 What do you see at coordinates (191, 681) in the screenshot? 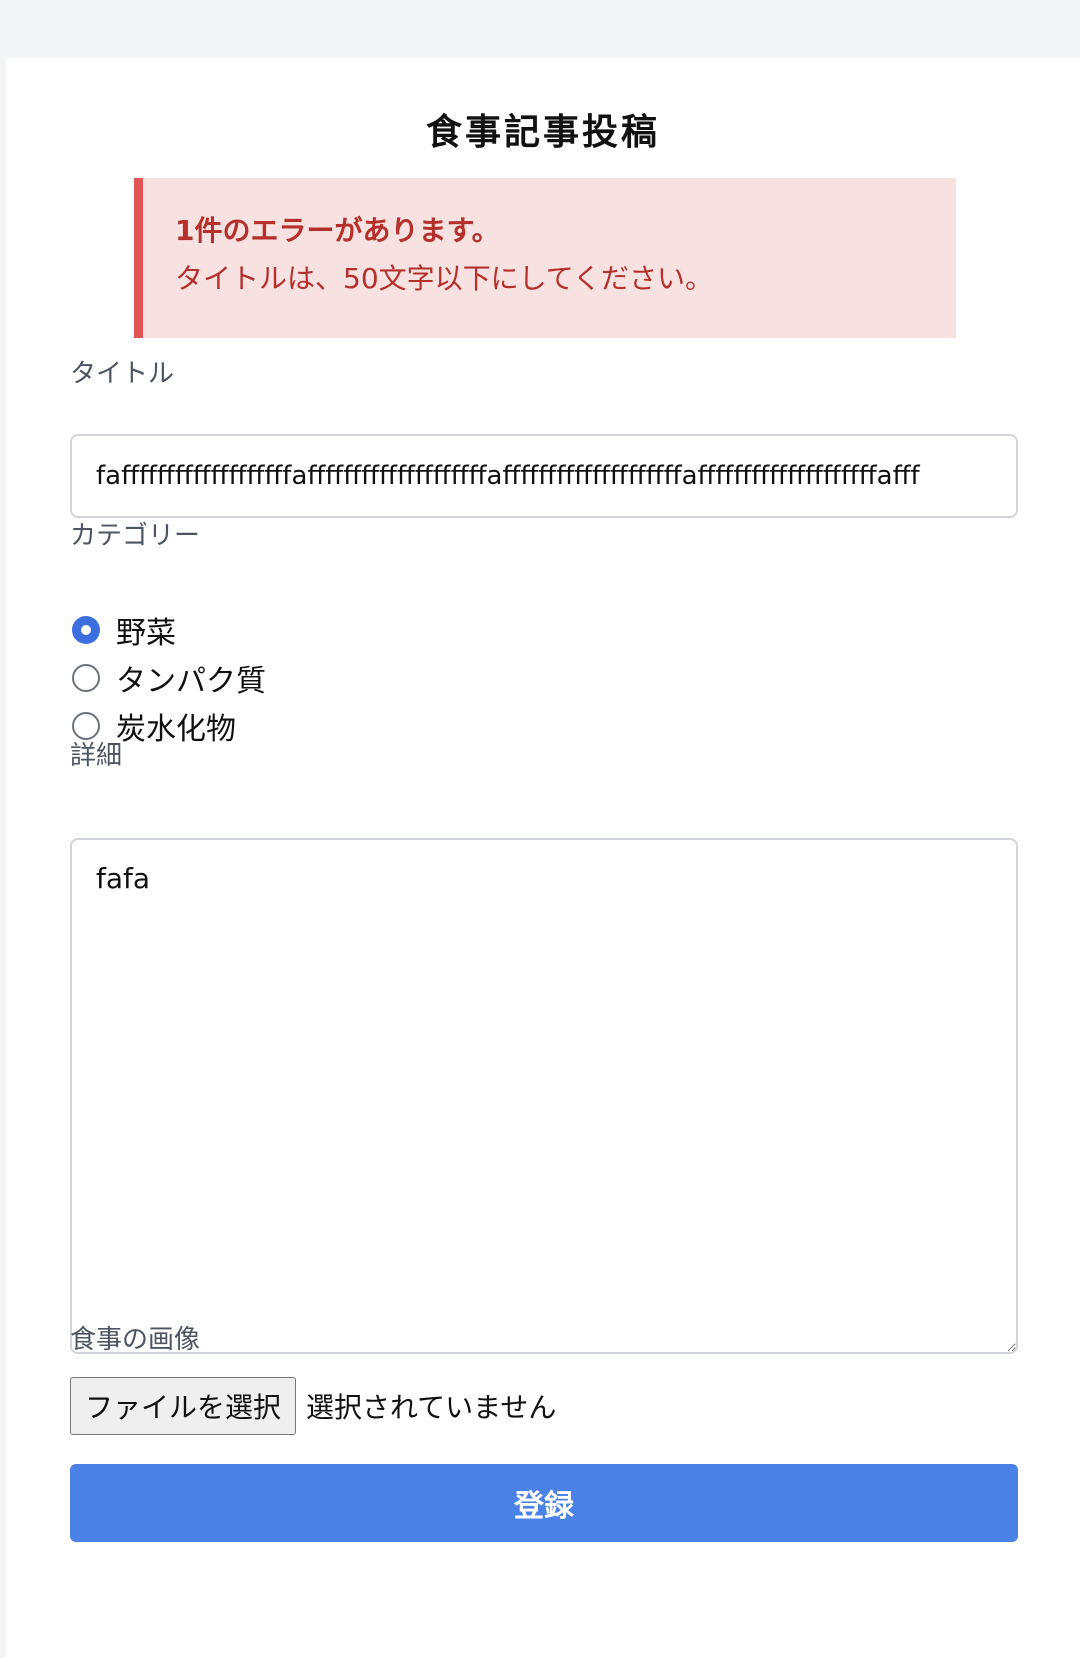
I see `category-option-label: タンパク質` at bounding box center [191, 681].